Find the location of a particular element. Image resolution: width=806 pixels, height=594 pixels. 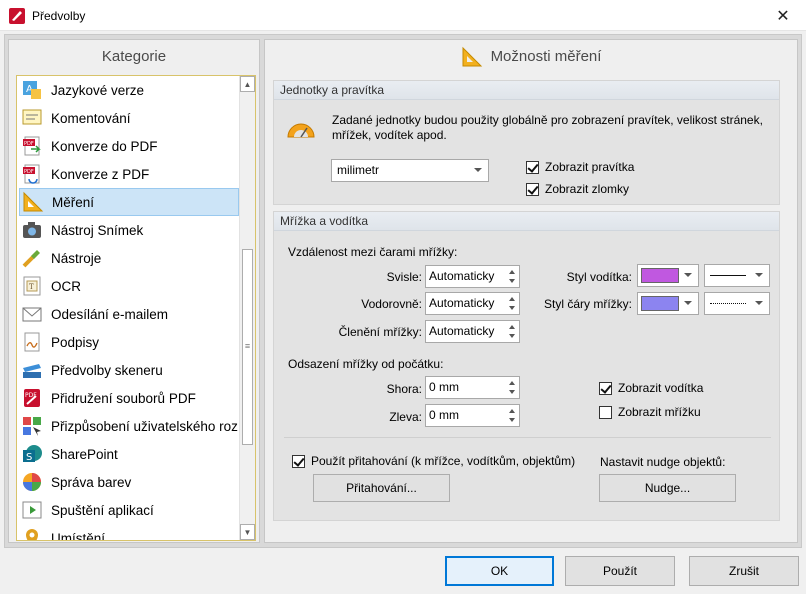

scroll-down-button: ▼ is located at coordinates (247, 532).